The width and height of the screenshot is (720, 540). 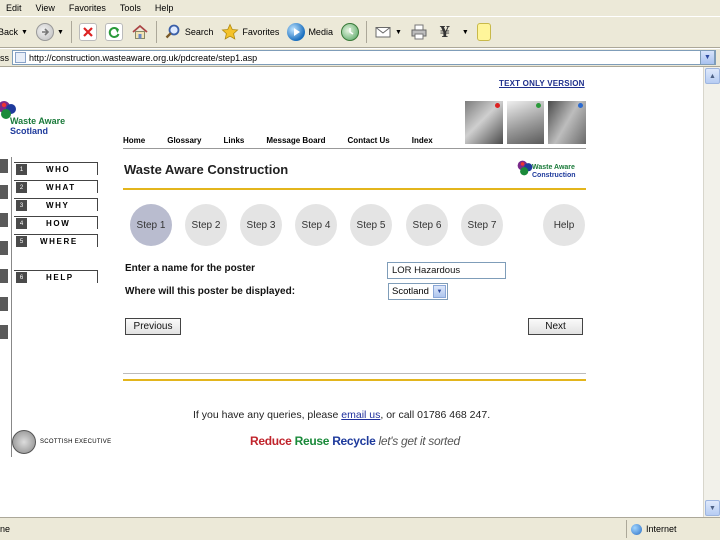 I want to click on nav-contact-us: Contact Us, so click(x=369, y=140).